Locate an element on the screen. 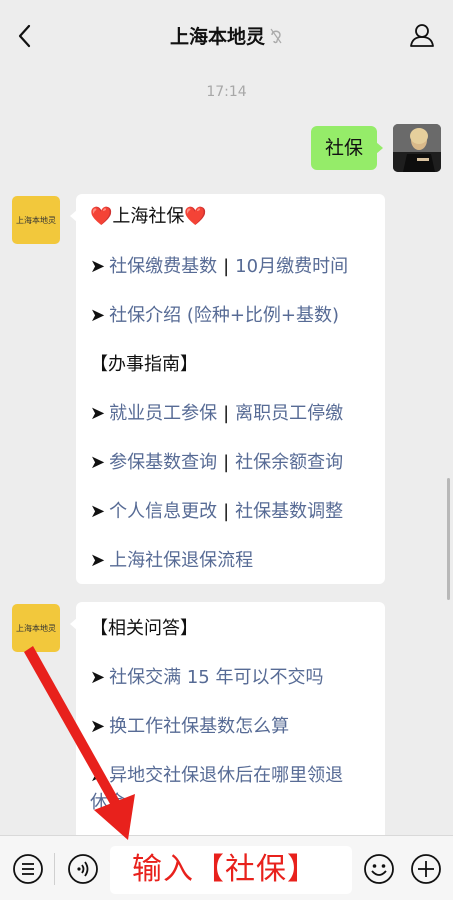 Image resolution: width=453 pixels, height=900 pixels. menu-row: ➤ 参保基数查询 | 社保余额查询 is located at coordinates (216, 461).